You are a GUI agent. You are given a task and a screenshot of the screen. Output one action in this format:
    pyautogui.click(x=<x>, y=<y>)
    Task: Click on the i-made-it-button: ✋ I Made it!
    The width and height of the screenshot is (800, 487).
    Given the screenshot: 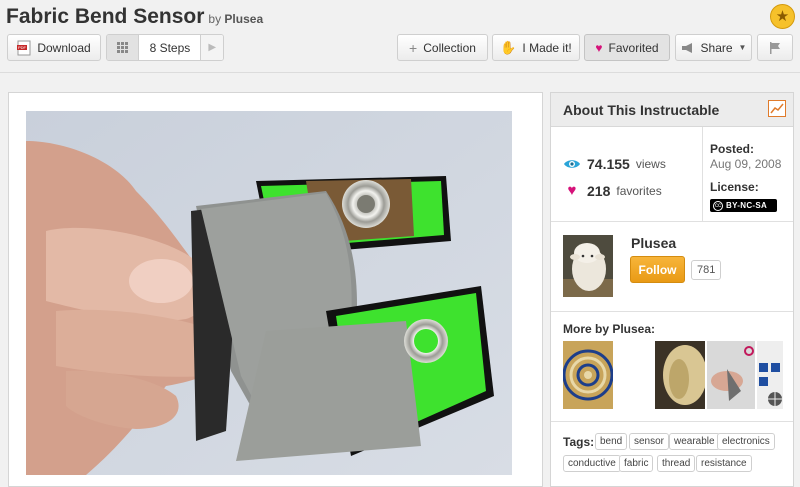 What is the action you would take?
    pyautogui.click(x=536, y=47)
    